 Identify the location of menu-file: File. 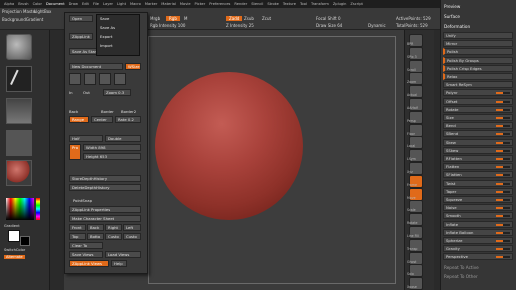
(96, 4).